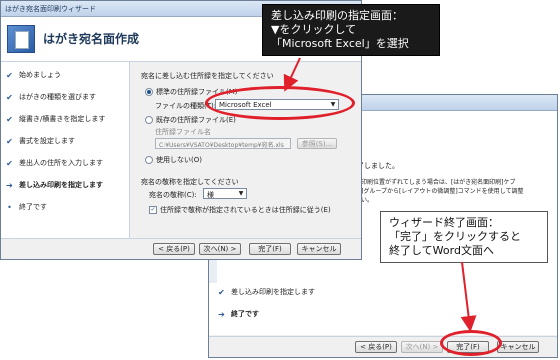 The image size is (560, 360). Describe the element at coordinates (270, 249) in the screenshot. I see `finish-button: 完了(F)` at that location.